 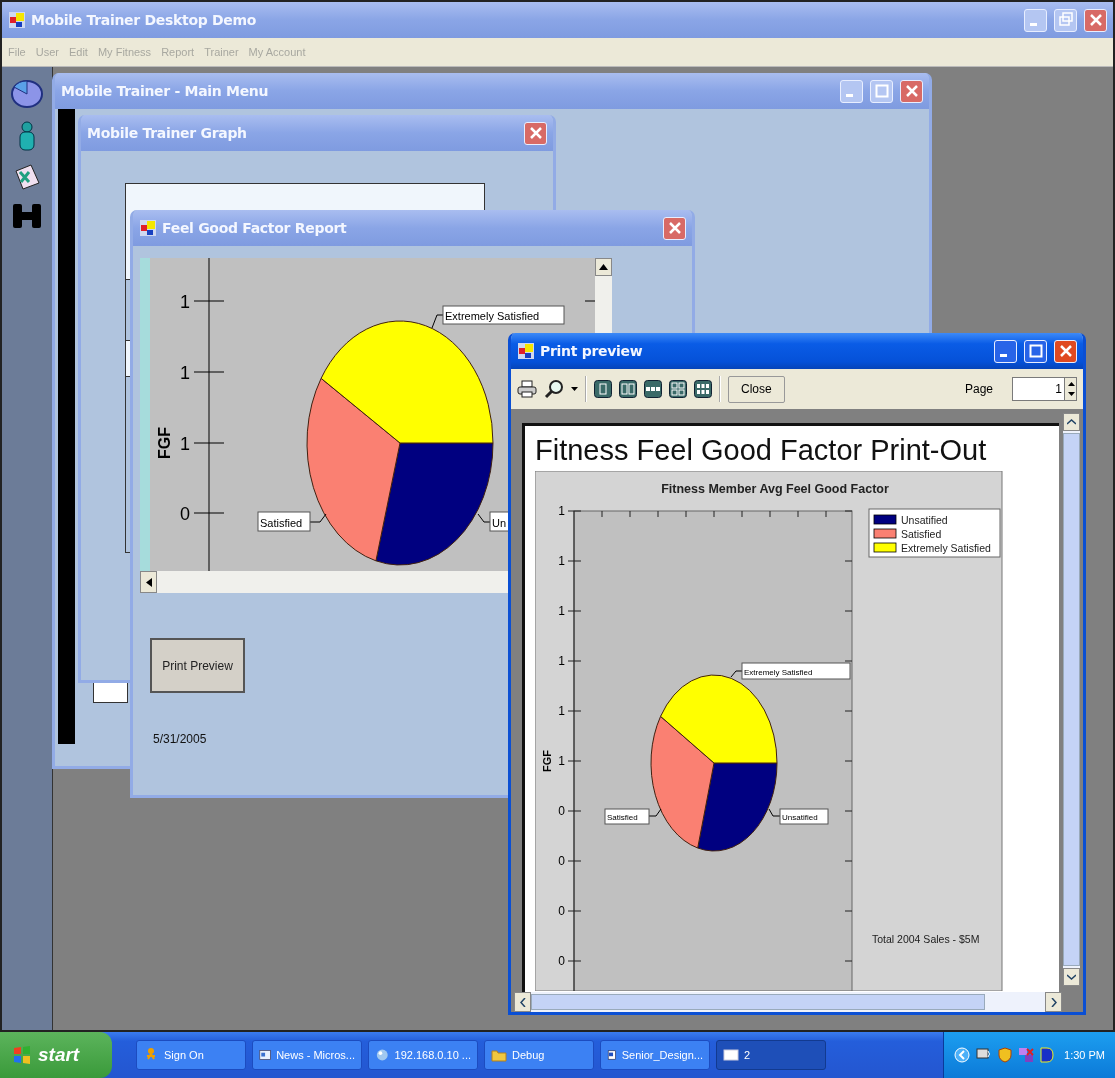 I want to click on chevron-right-icon, so click(x=1053, y=1002).